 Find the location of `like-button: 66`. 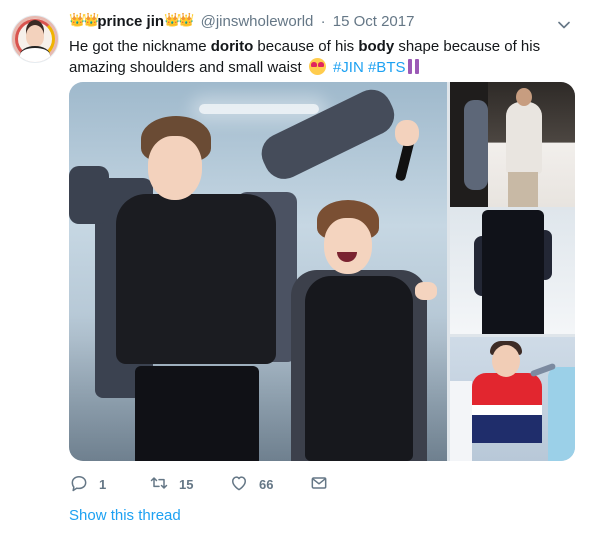

like-button: 66 is located at coordinates (251, 484).